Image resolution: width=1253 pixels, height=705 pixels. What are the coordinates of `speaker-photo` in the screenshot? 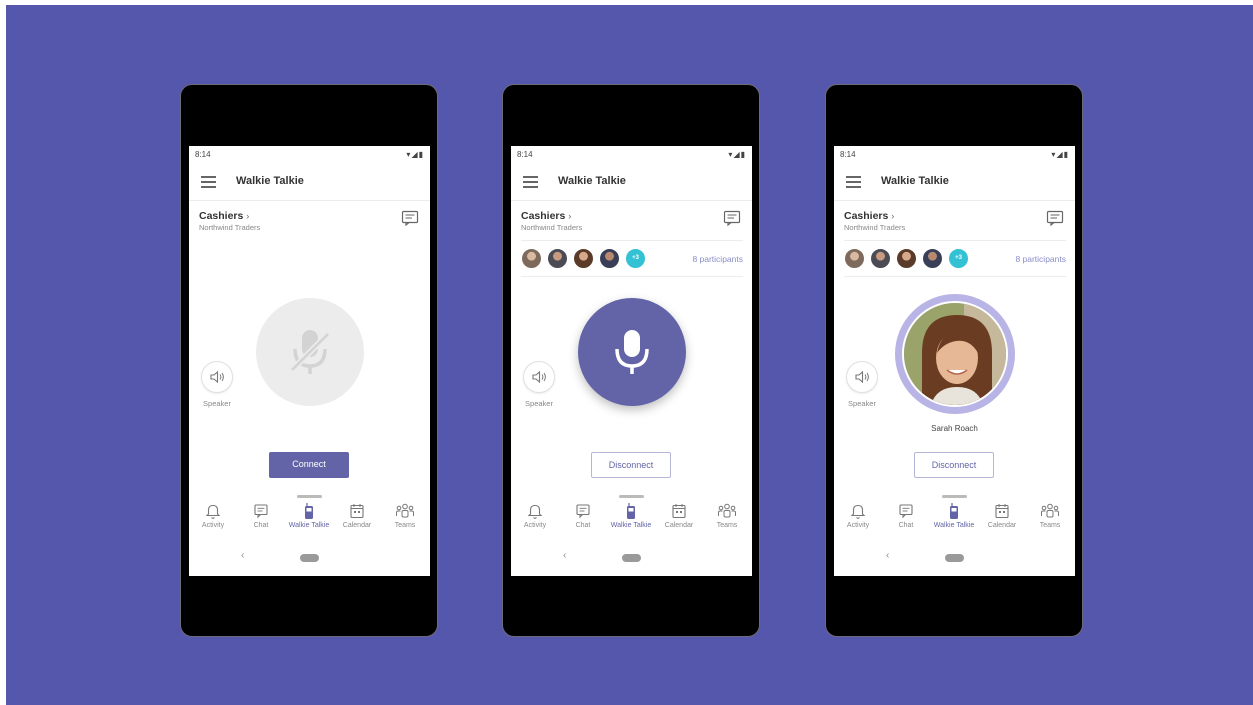 It's located at (955, 354).